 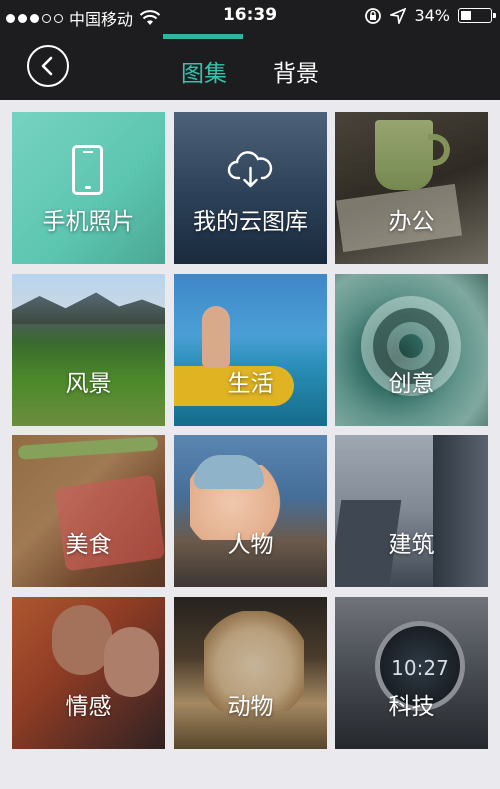 What do you see at coordinates (398, 15) in the screenshot?
I see `location-arrow-icon` at bounding box center [398, 15].